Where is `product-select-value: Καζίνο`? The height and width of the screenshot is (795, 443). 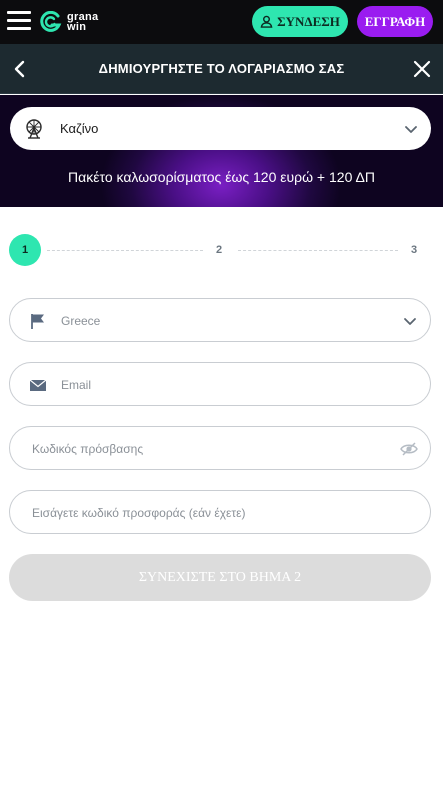 product-select-value: Καζίνο is located at coordinates (79, 128).